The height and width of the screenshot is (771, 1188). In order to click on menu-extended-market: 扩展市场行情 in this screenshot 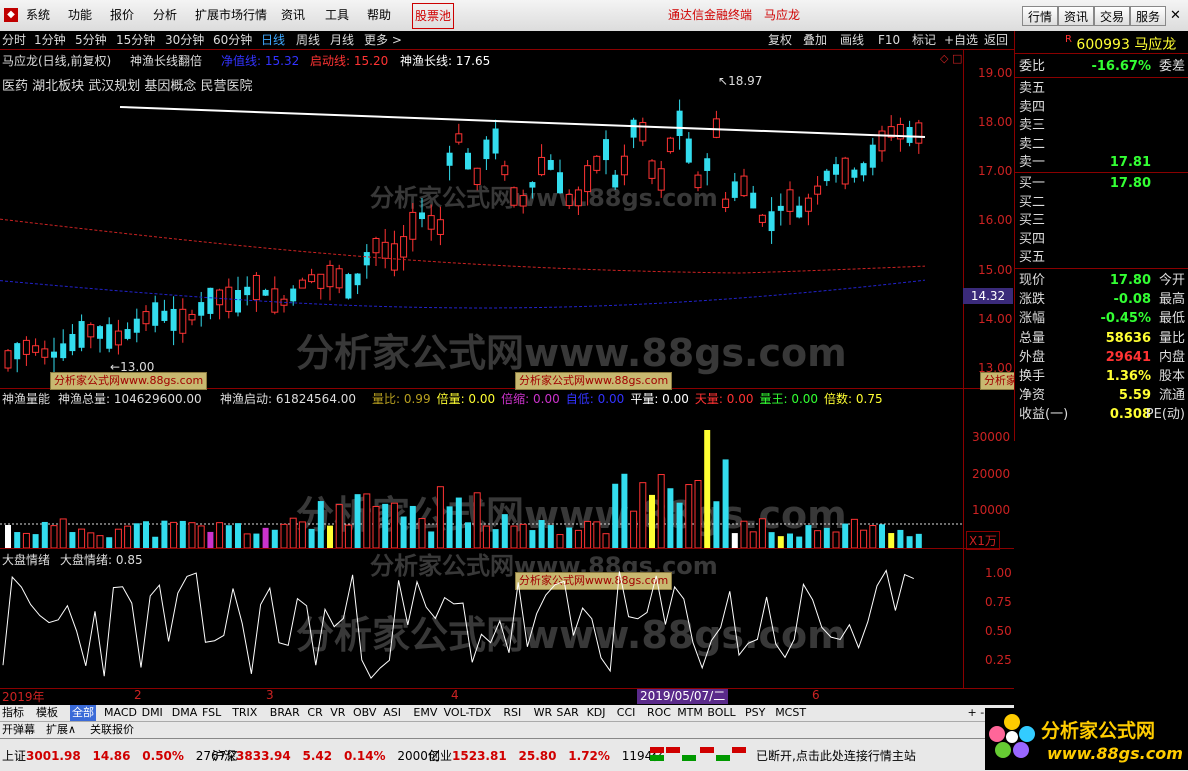, I will do `click(231, 15)`.